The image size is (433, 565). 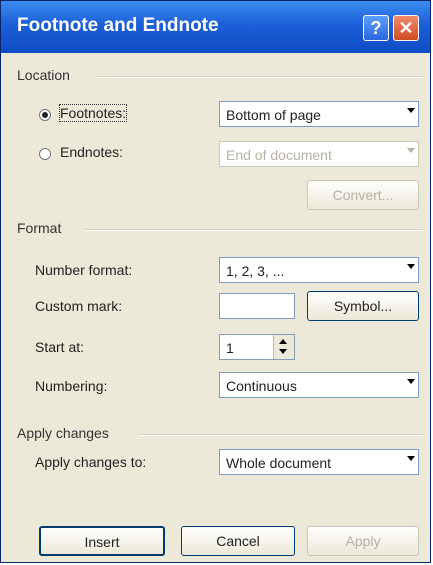 What do you see at coordinates (230, 348) in the screenshot?
I see `start-at-value: 1` at bounding box center [230, 348].